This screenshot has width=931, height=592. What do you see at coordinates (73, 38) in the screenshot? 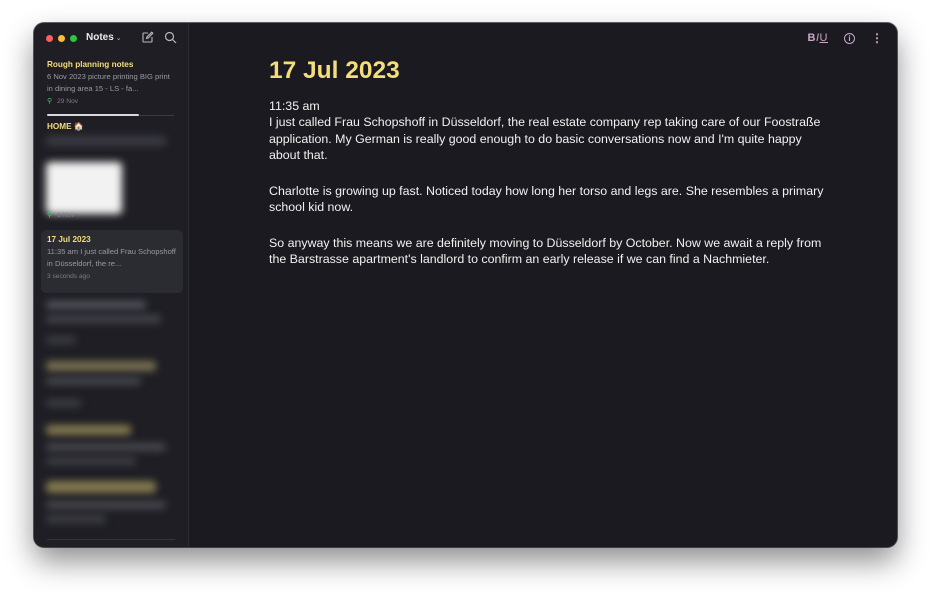
I see `zoom-window-button` at bounding box center [73, 38].